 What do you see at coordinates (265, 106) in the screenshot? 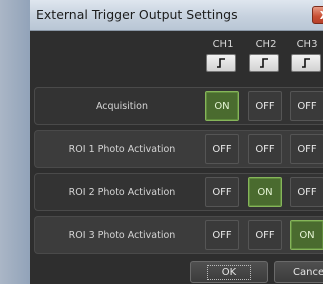
I see `toggle-acquisition-ch2: OFF` at bounding box center [265, 106].